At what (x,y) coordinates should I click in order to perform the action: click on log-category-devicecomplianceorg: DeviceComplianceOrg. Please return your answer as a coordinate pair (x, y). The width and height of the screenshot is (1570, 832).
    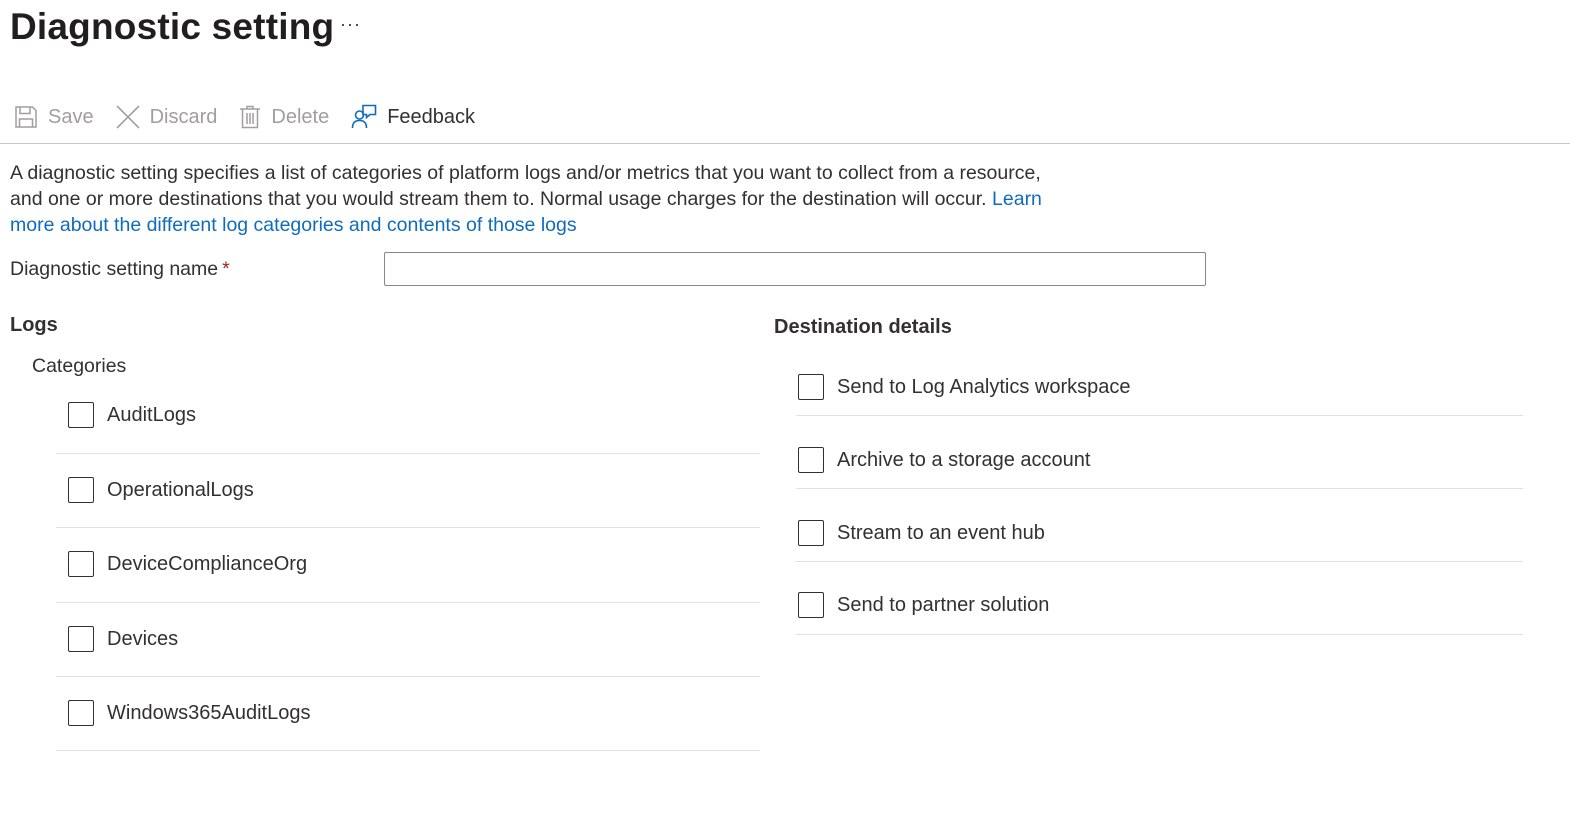
    Looking at the image, I should click on (187, 564).